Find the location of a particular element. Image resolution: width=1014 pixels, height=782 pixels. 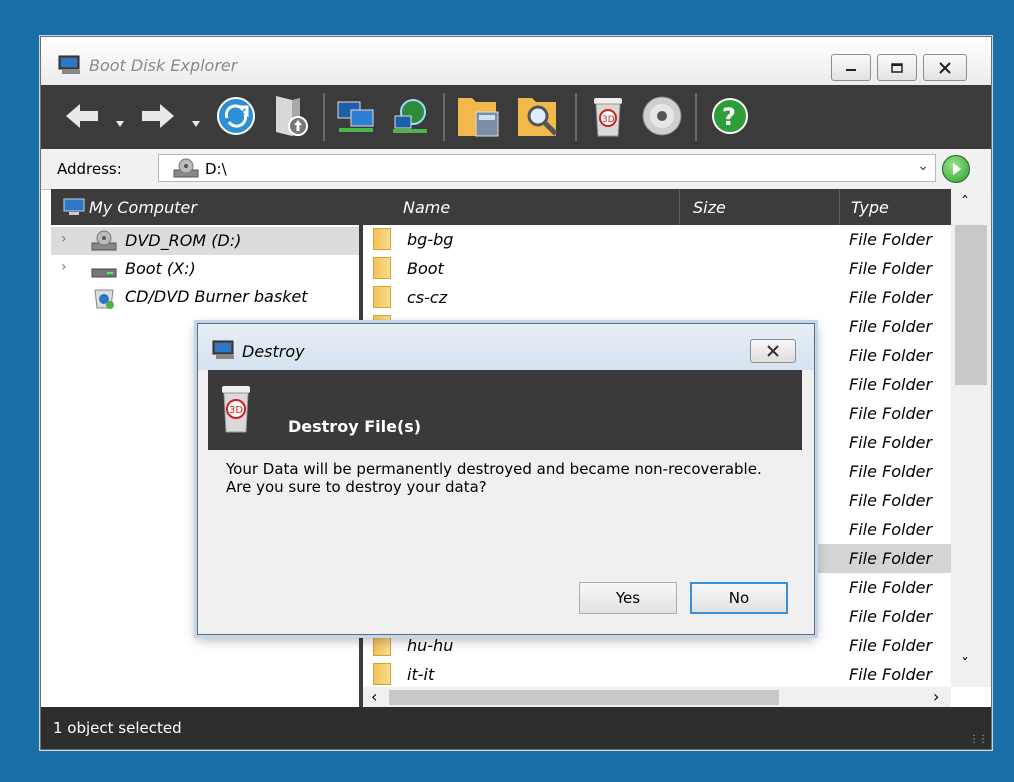

dialog-message-line: Are you sure to destroy your data? is located at coordinates (356, 487).